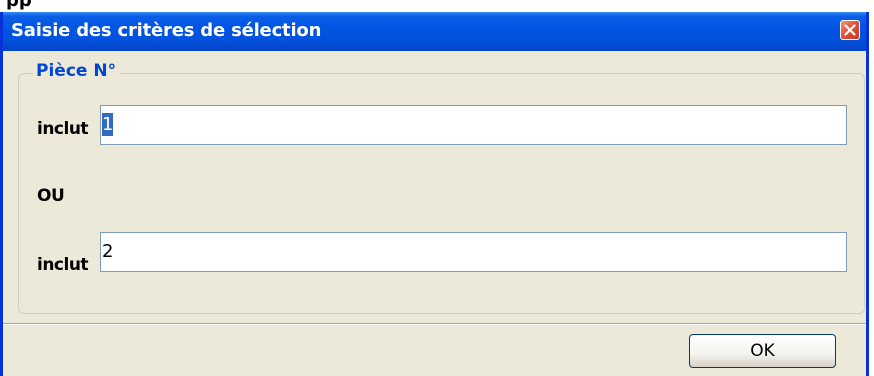 The height and width of the screenshot is (376, 874). I want to click on first-criterion-value: 1, so click(108, 124).